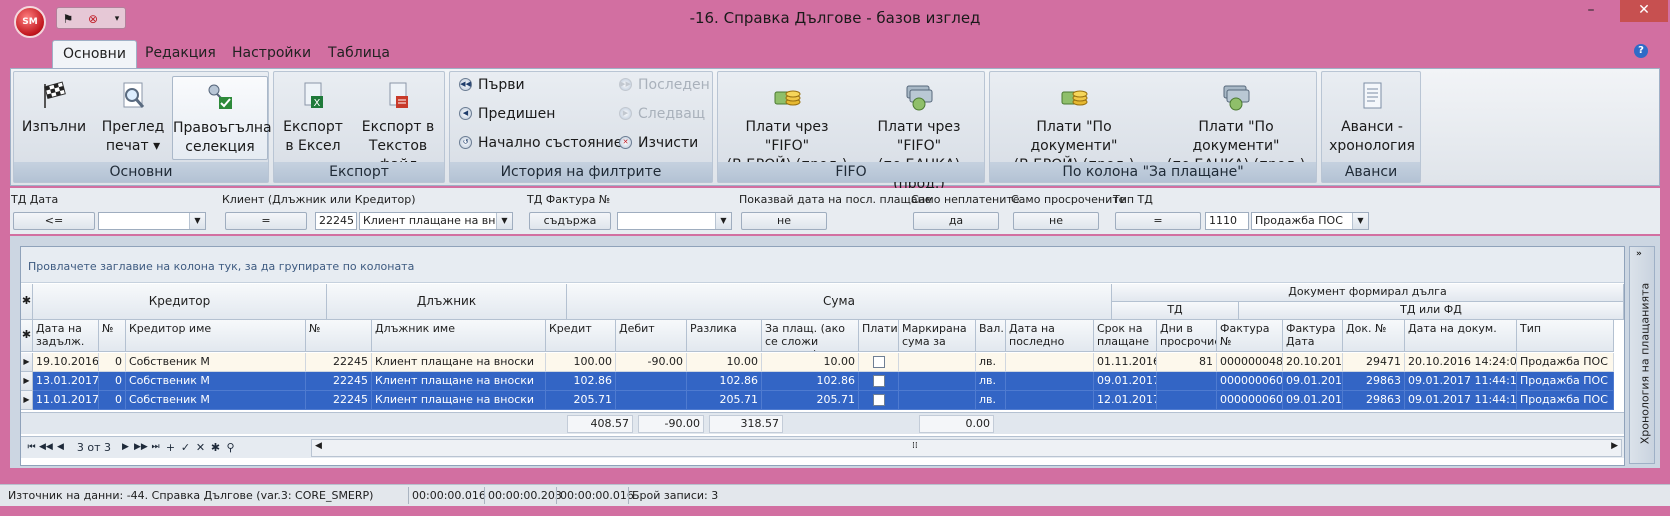 The image size is (1670, 516). Describe the element at coordinates (398, 124) in the screenshot. I see `export-text-button: Експорт в Текстов файл` at that location.